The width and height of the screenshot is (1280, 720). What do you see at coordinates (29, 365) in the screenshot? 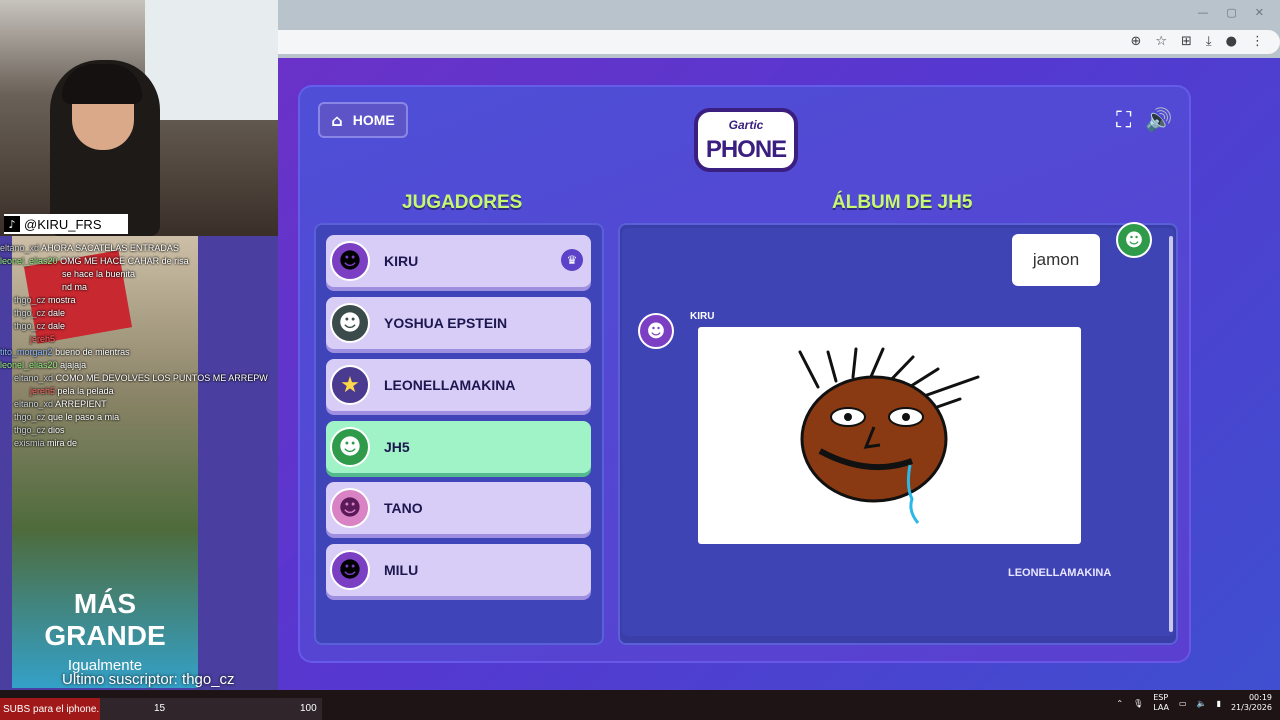
I see `chat-user: leonel_elias20` at bounding box center [29, 365].